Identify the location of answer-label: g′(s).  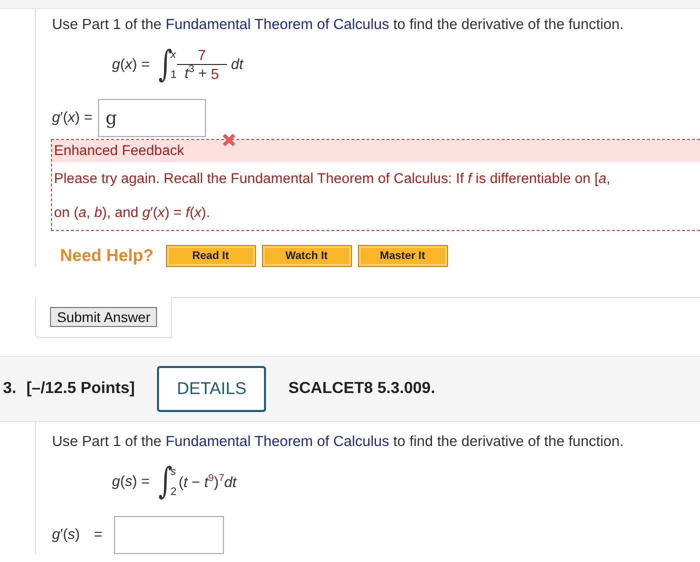
(66, 535).